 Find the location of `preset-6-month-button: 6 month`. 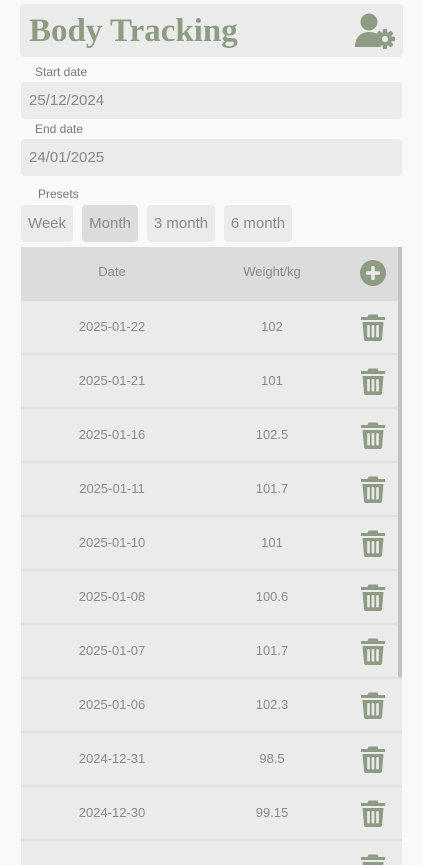

preset-6-month-button: 6 month is located at coordinates (258, 223).